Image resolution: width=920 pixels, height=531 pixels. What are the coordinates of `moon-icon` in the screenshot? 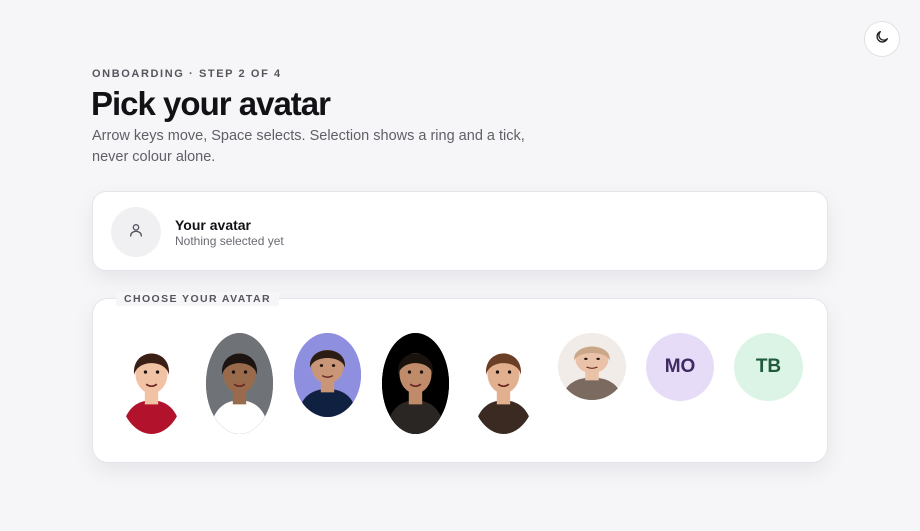 It's located at (882, 39).